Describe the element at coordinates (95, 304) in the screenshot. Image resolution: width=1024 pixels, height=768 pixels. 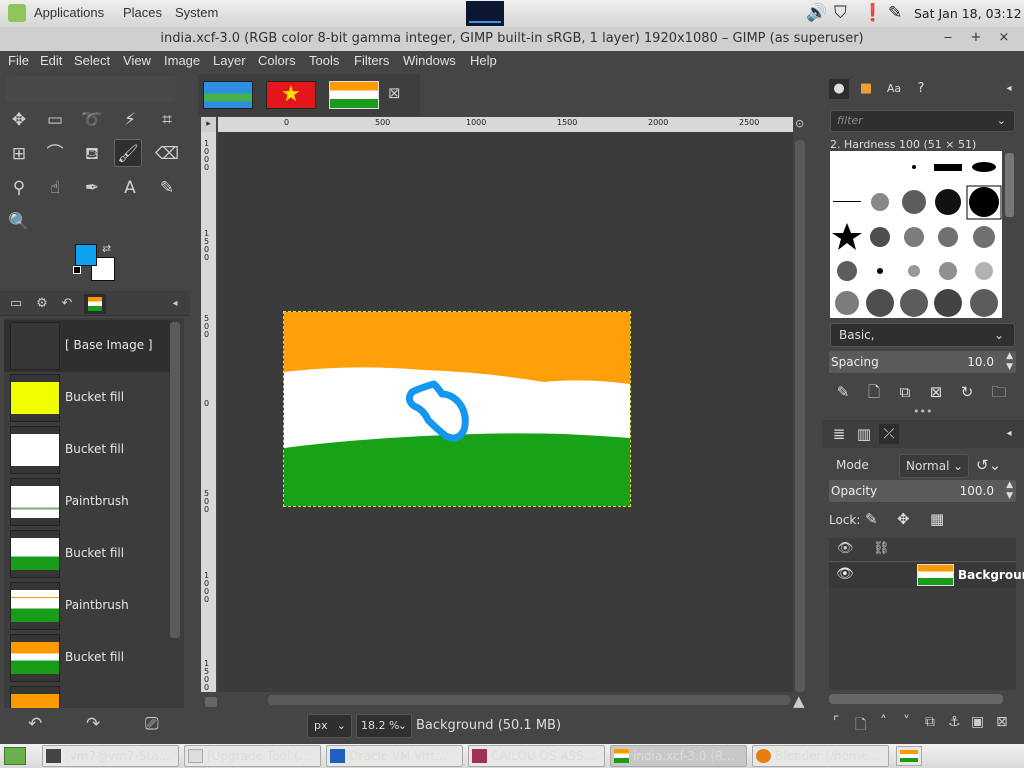
I see `images-tab-icon` at that location.